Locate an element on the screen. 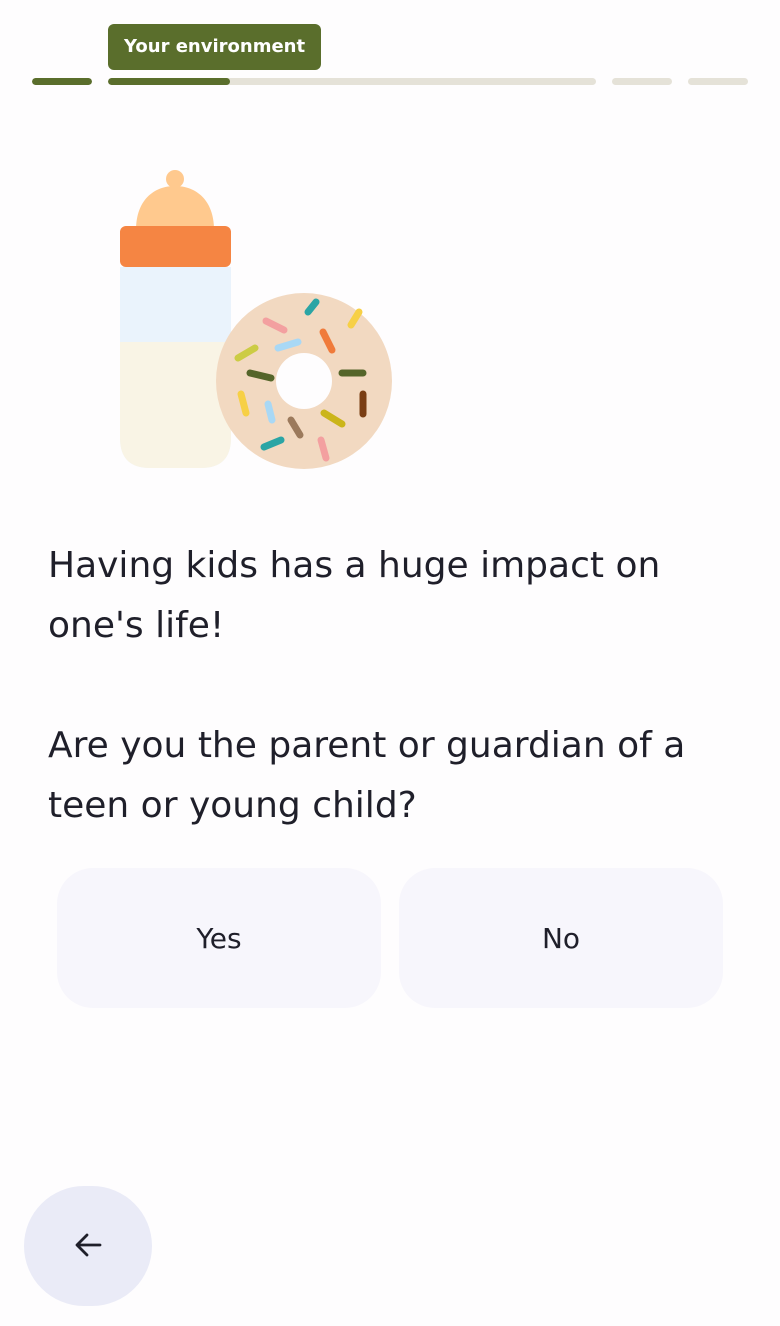  back-button is located at coordinates (88, 1246).